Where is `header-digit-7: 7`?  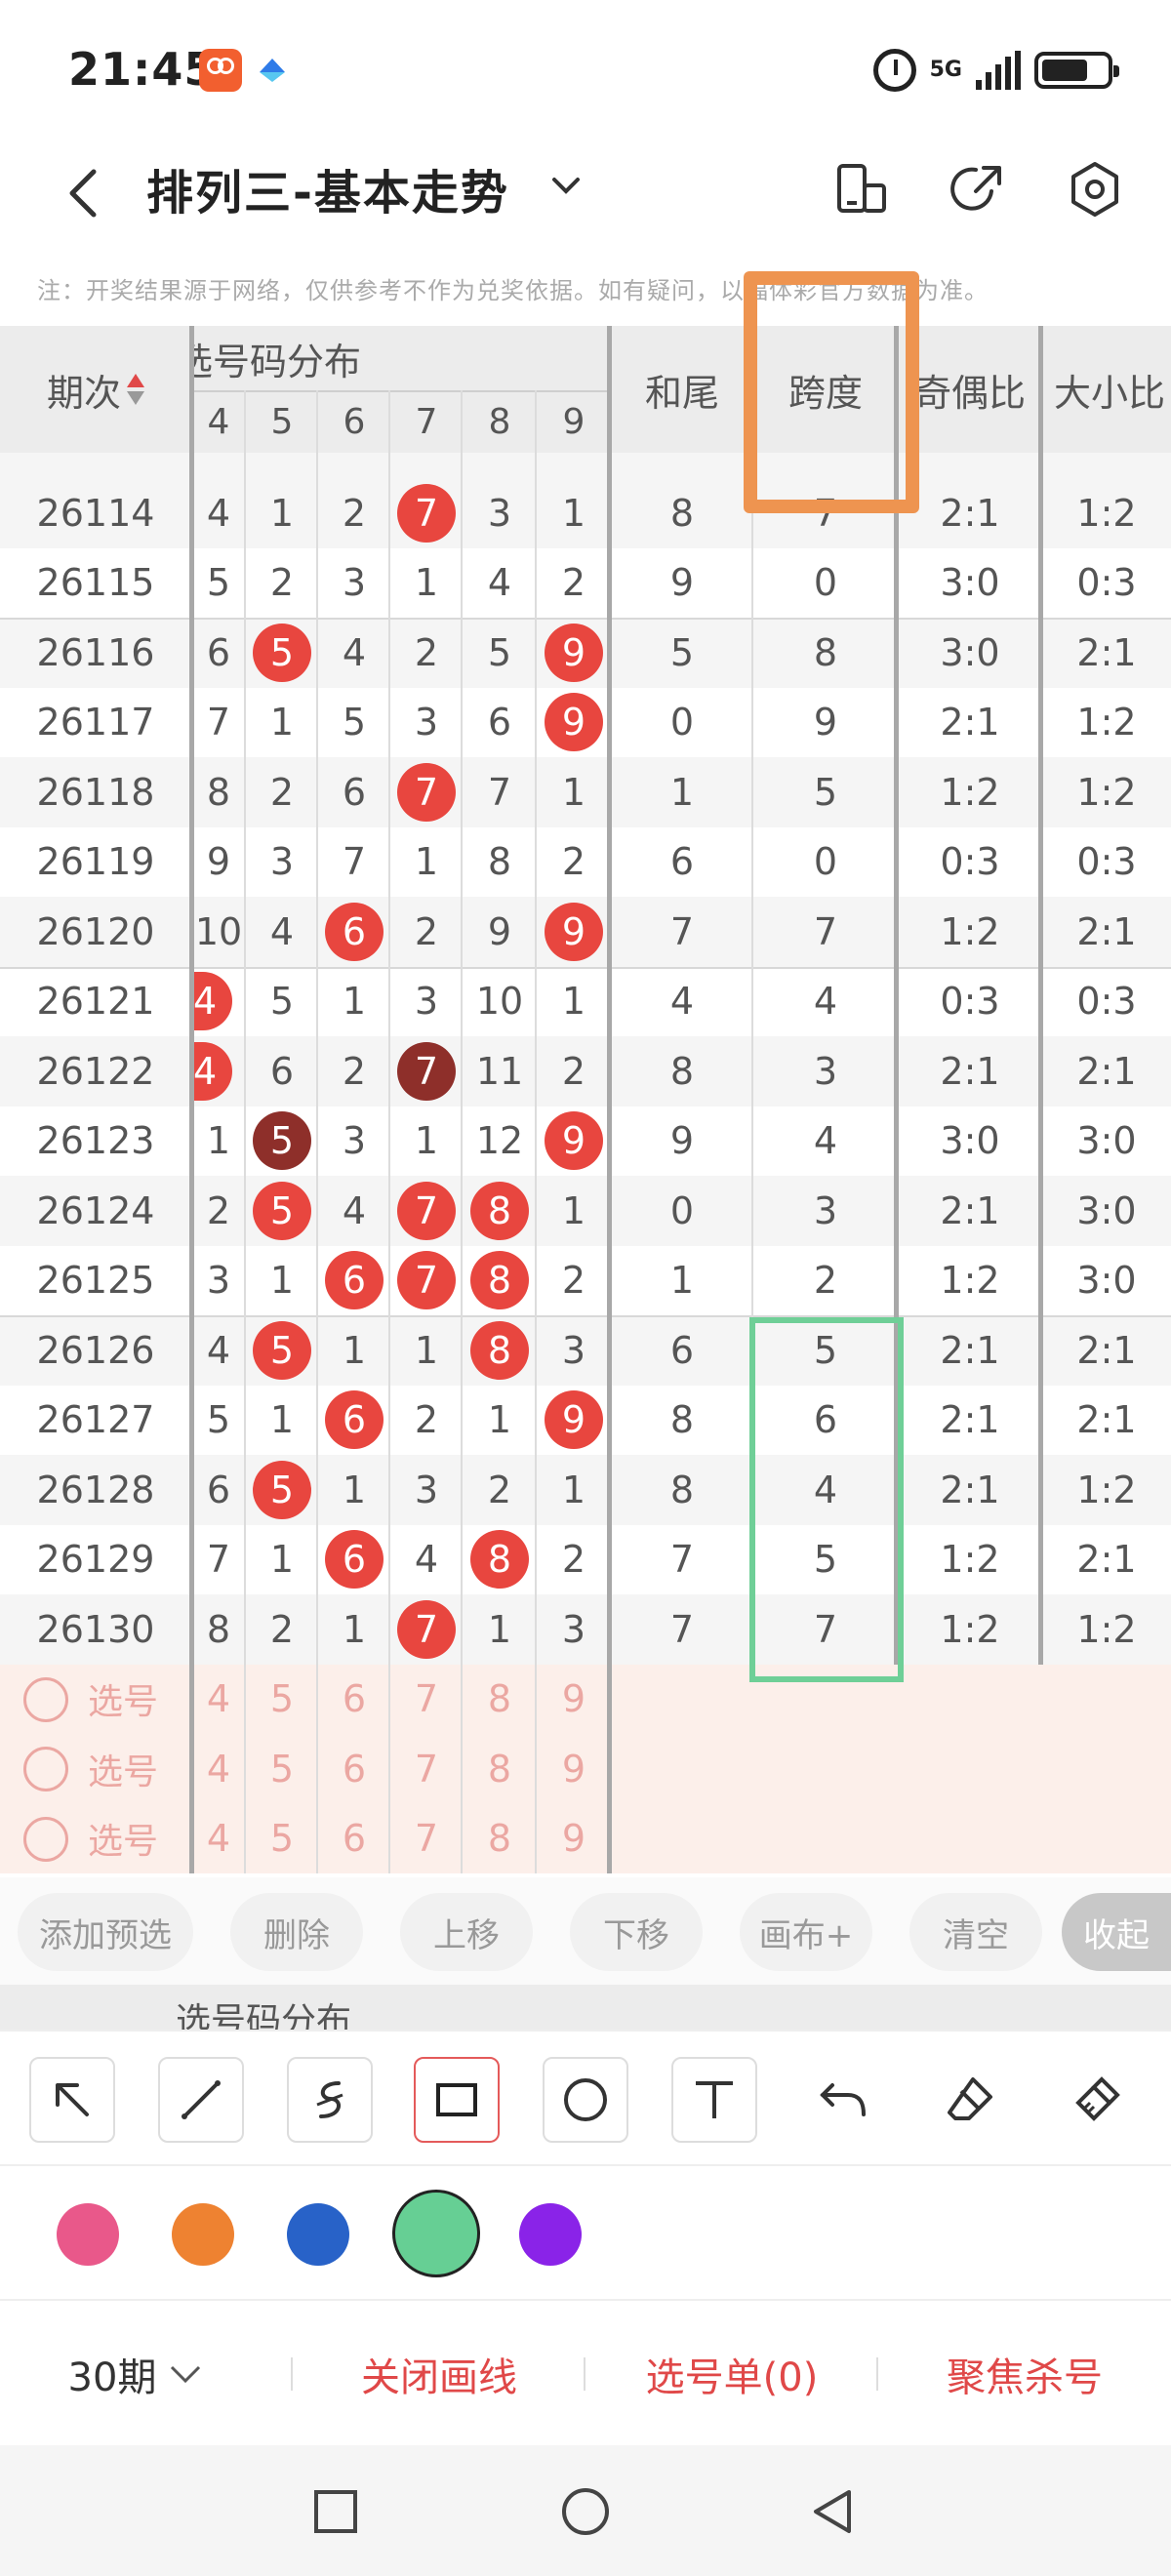
header-digit-7: 7 is located at coordinates (426, 421).